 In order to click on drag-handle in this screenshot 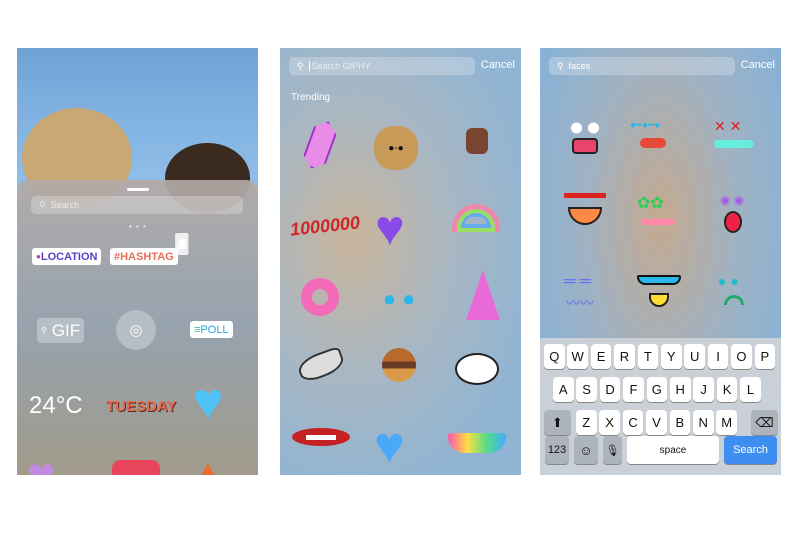, I will do `click(138, 189)`.